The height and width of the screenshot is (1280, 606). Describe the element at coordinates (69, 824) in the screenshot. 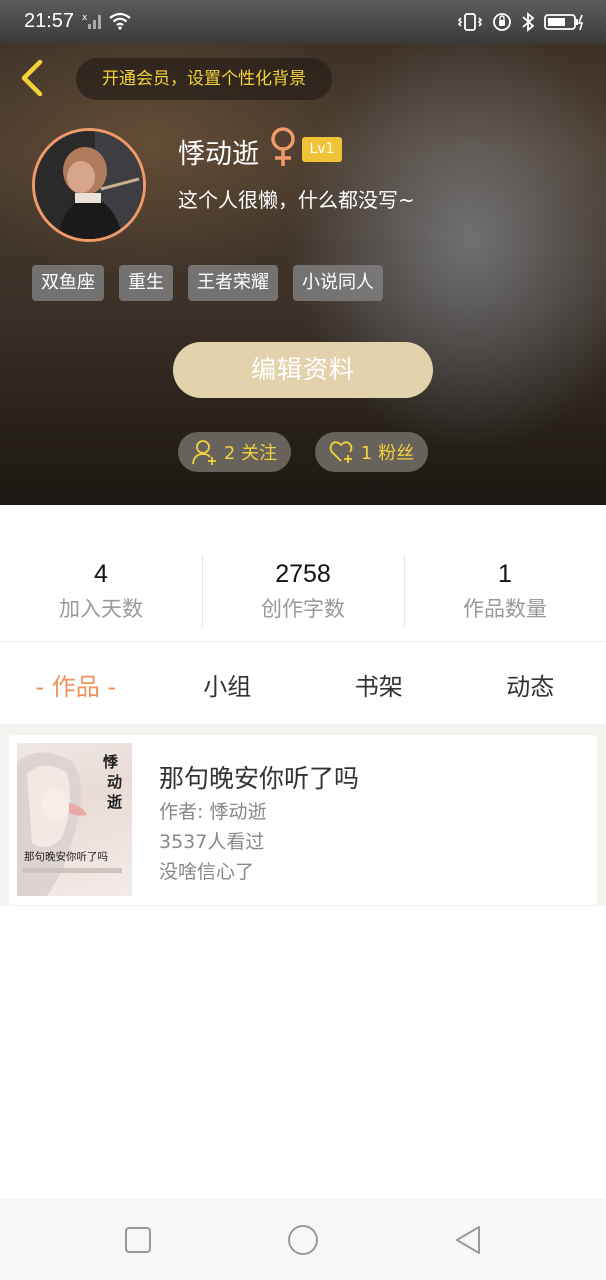

I see `cover-illustration: 悸动逝 那句晚安你听了吗` at that location.